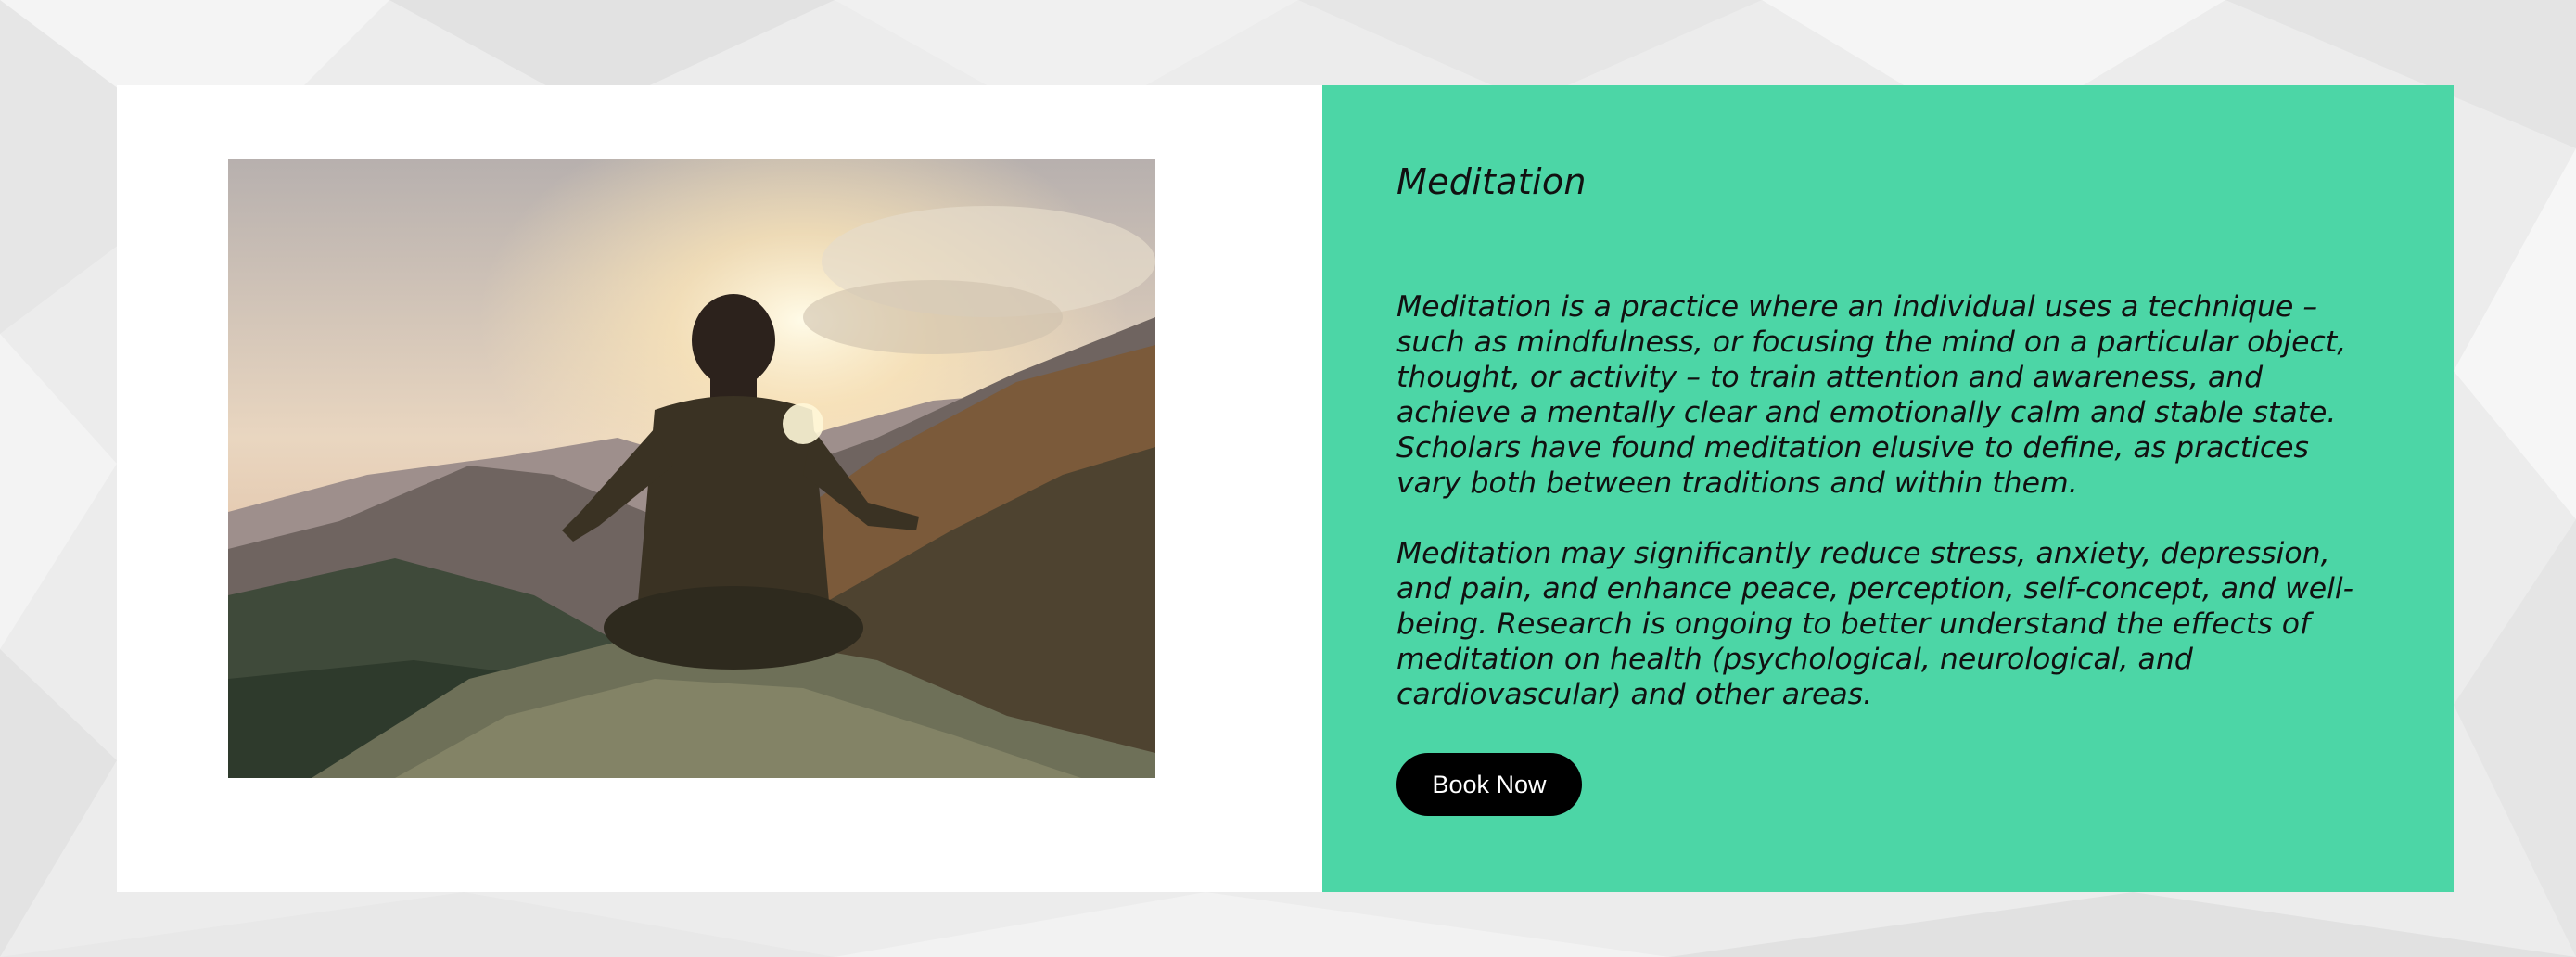  I want to click on book-now-button: Book Now, so click(1489, 784).